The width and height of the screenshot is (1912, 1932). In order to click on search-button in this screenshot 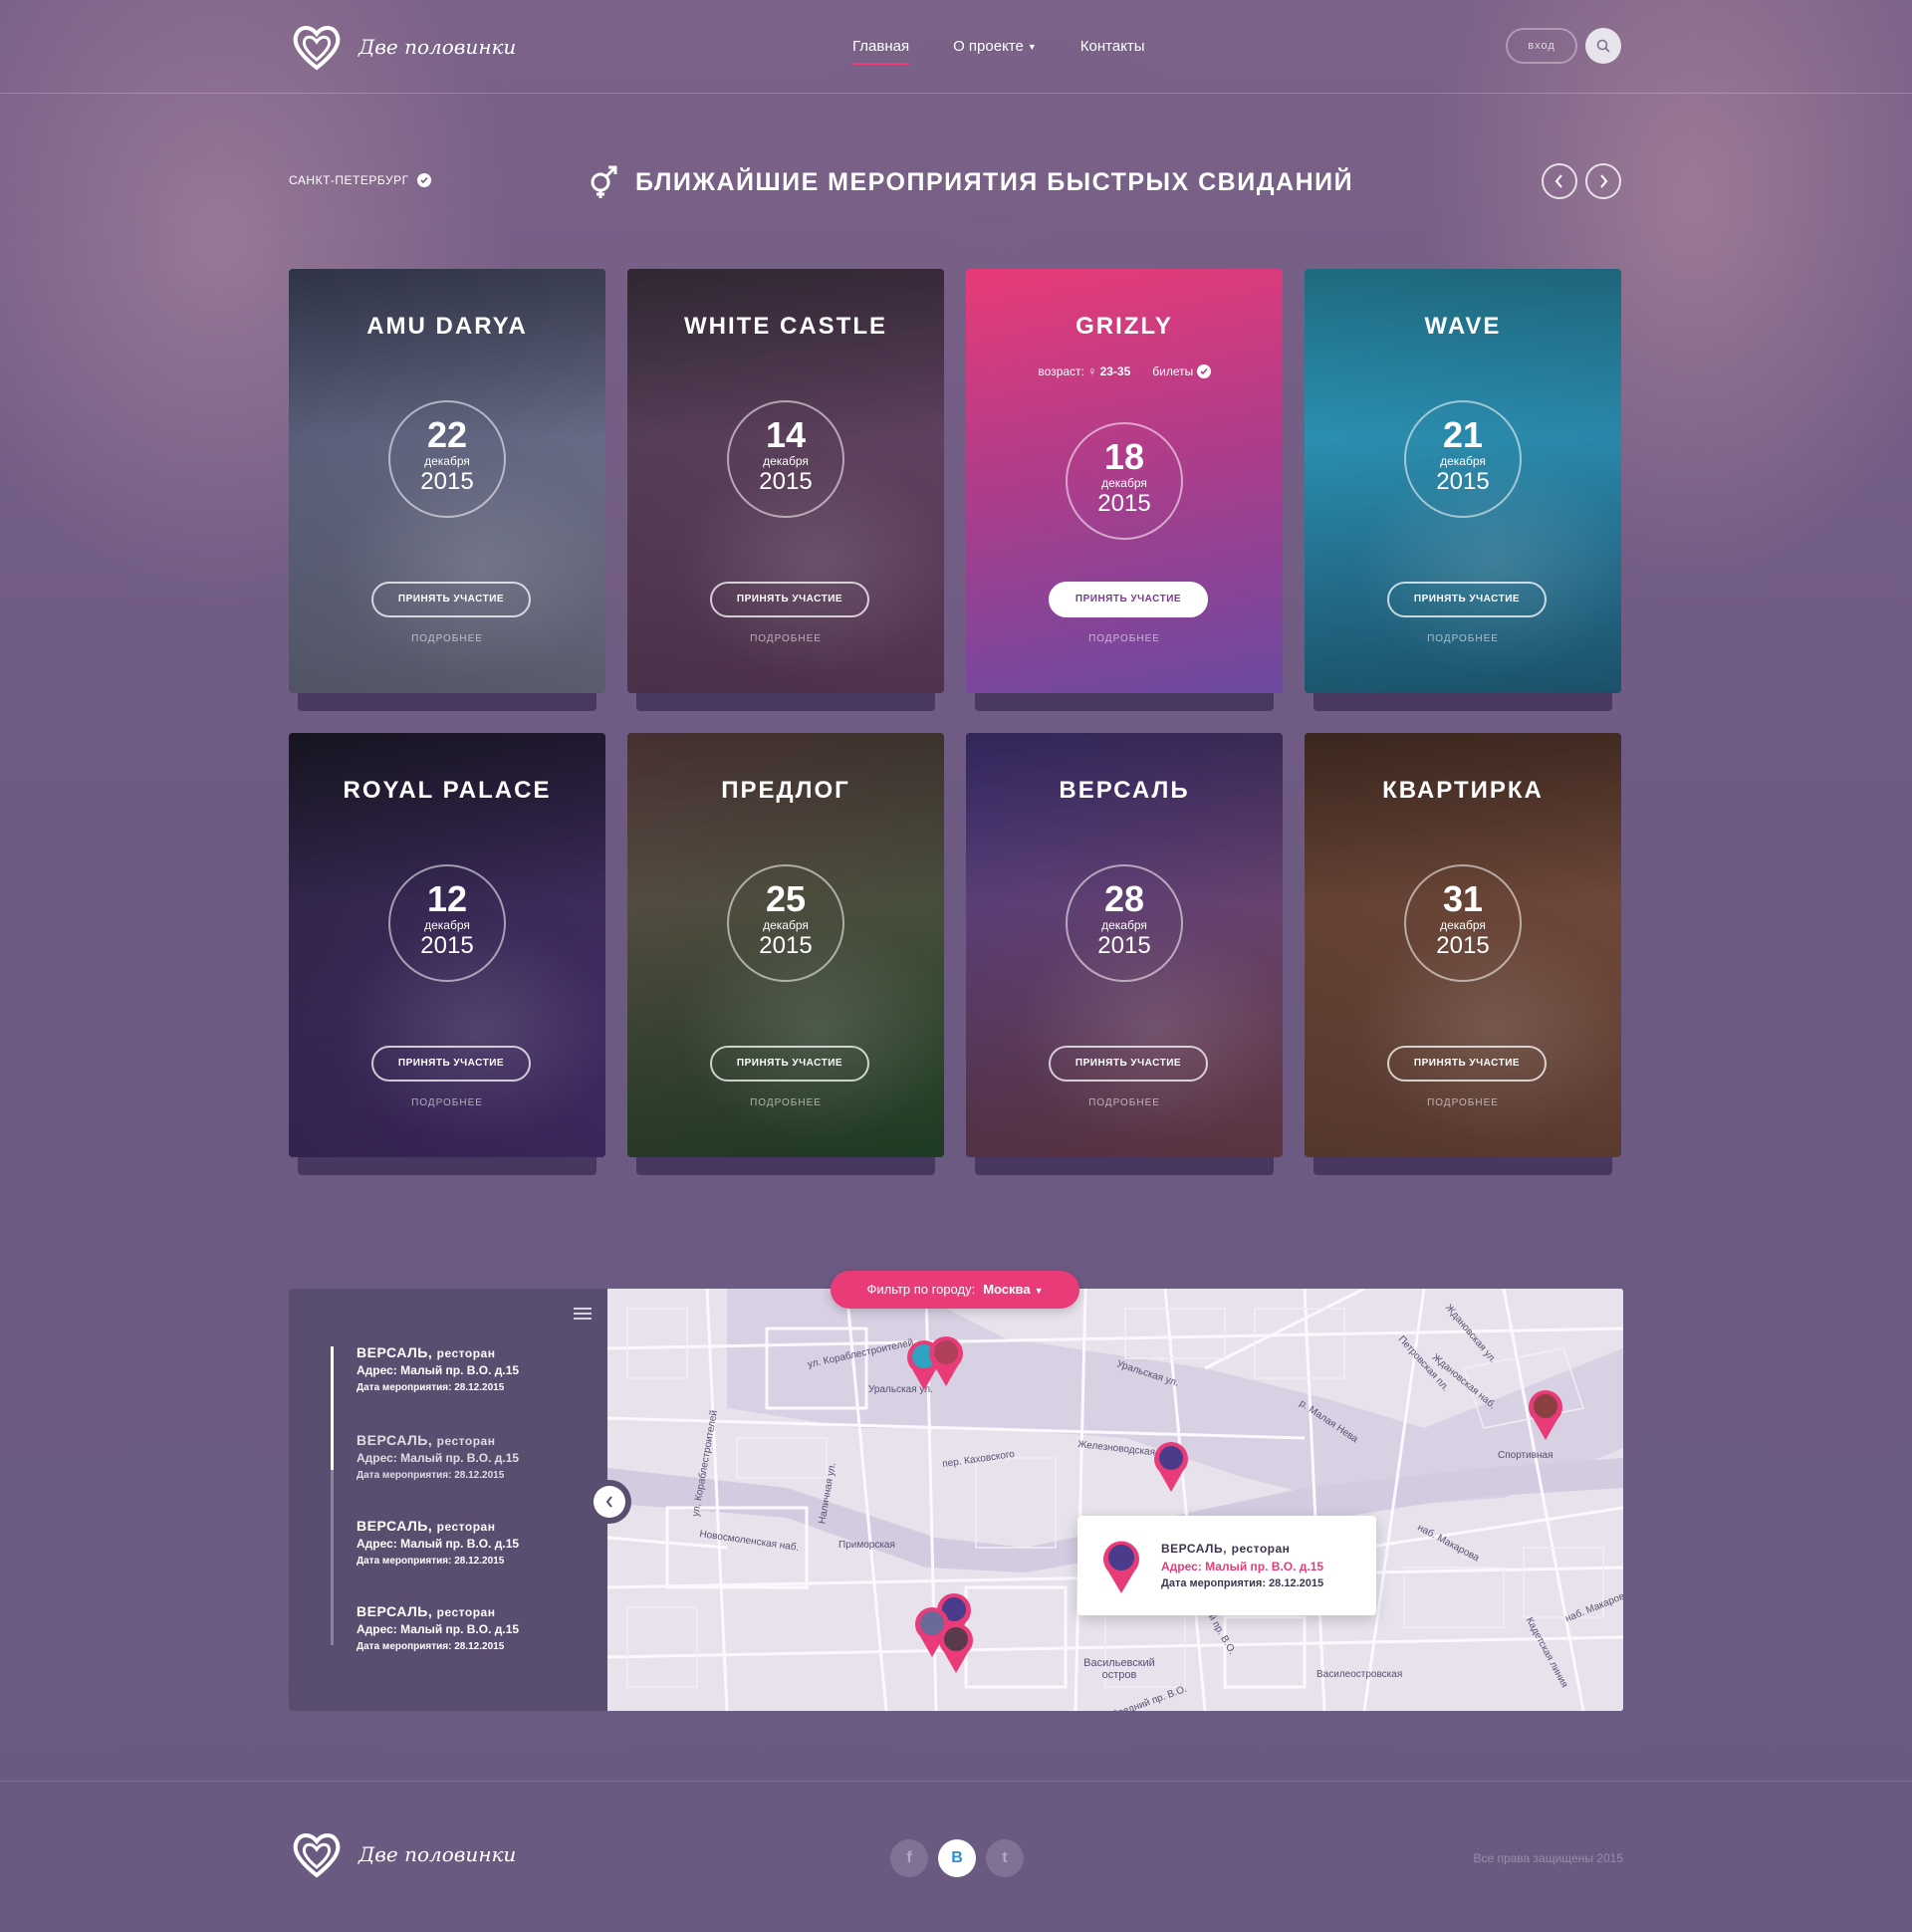, I will do `click(1603, 46)`.